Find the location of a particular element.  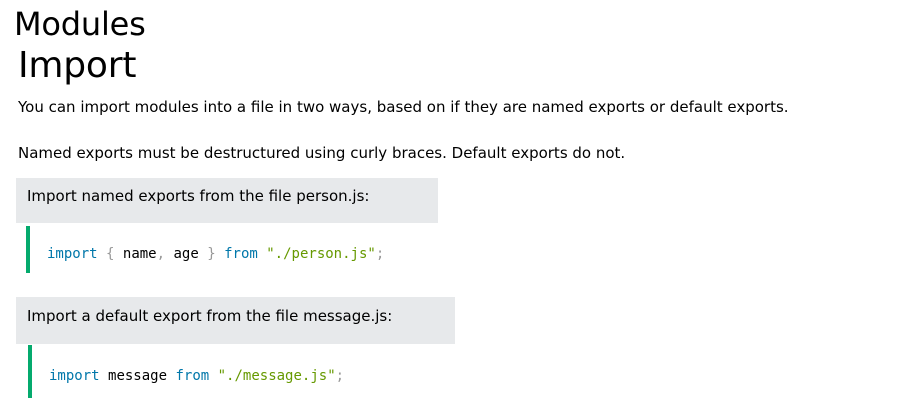

section-heading: Import is located at coordinates (77, 65).